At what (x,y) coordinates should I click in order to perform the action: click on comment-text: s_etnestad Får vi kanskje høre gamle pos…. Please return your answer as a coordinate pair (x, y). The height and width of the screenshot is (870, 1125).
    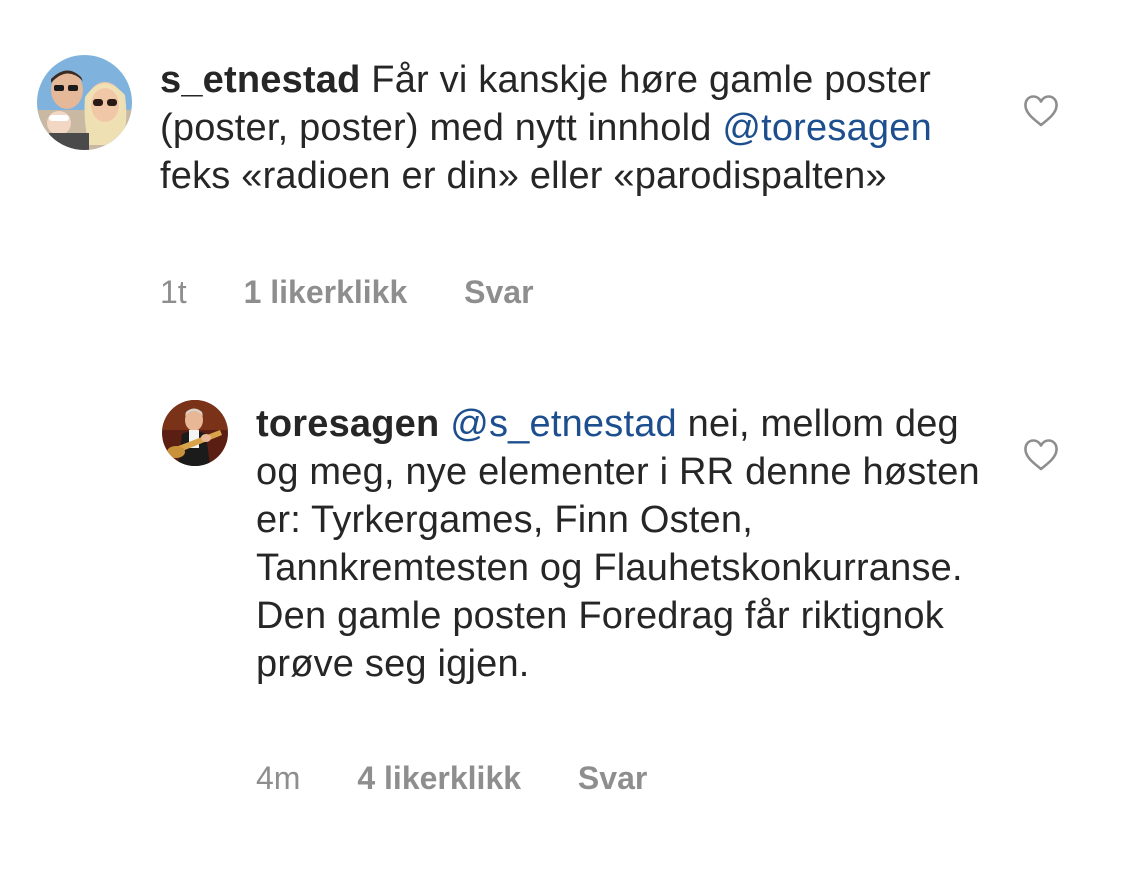
    Looking at the image, I should click on (555, 128).